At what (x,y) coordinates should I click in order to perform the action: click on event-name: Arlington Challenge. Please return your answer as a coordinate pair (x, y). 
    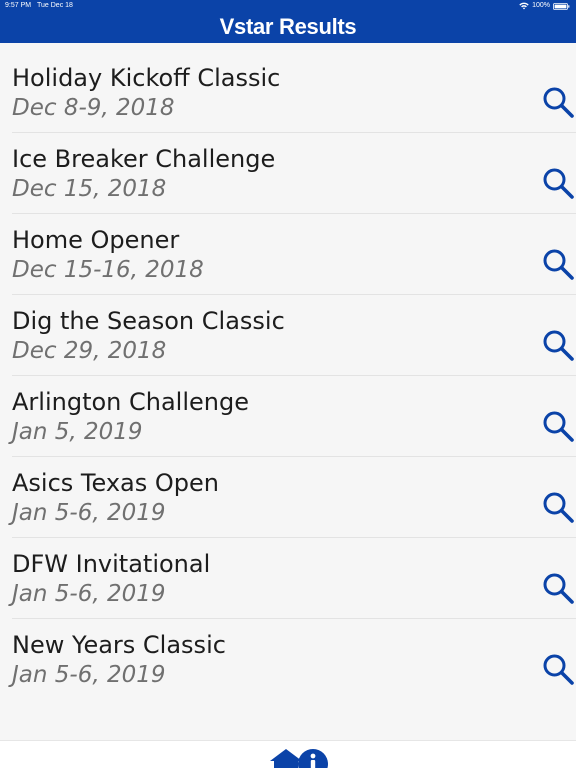
    Looking at the image, I should click on (130, 402).